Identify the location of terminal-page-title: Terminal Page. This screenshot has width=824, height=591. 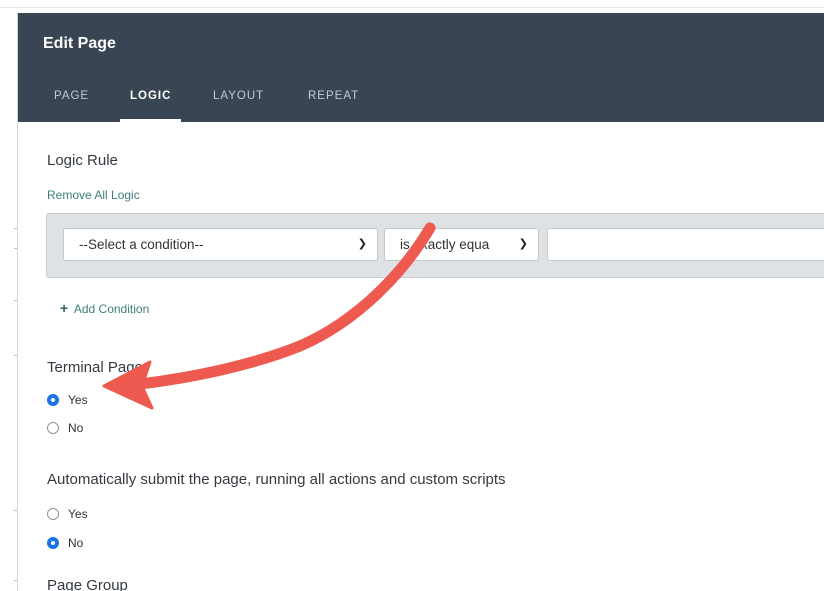
(95, 367).